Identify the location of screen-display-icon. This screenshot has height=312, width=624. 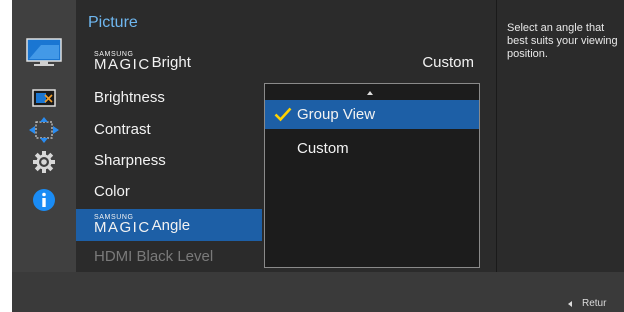
(44, 98).